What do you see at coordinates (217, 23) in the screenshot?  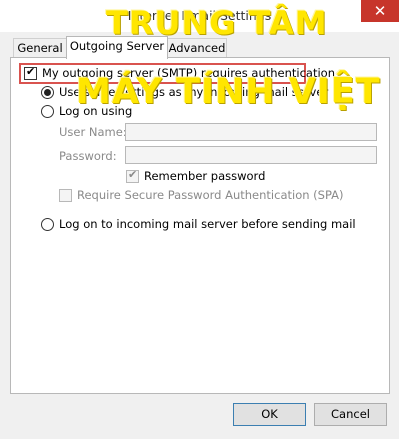 I see `watermark-line-1: TRUNG TÂM` at bounding box center [217, 23].